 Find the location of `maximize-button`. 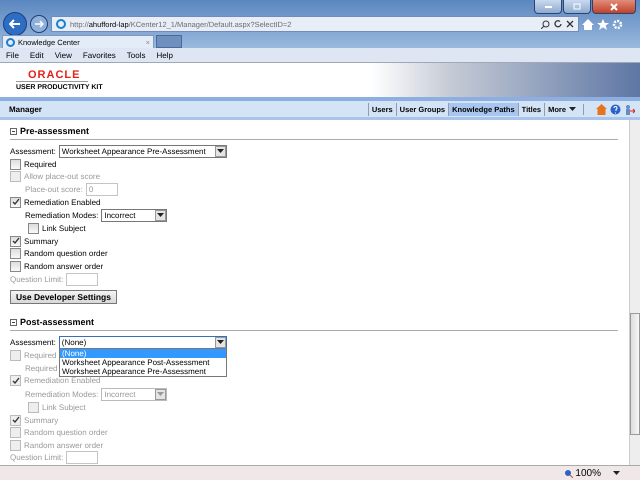

maximize-button is located at coordinates (577, 7).